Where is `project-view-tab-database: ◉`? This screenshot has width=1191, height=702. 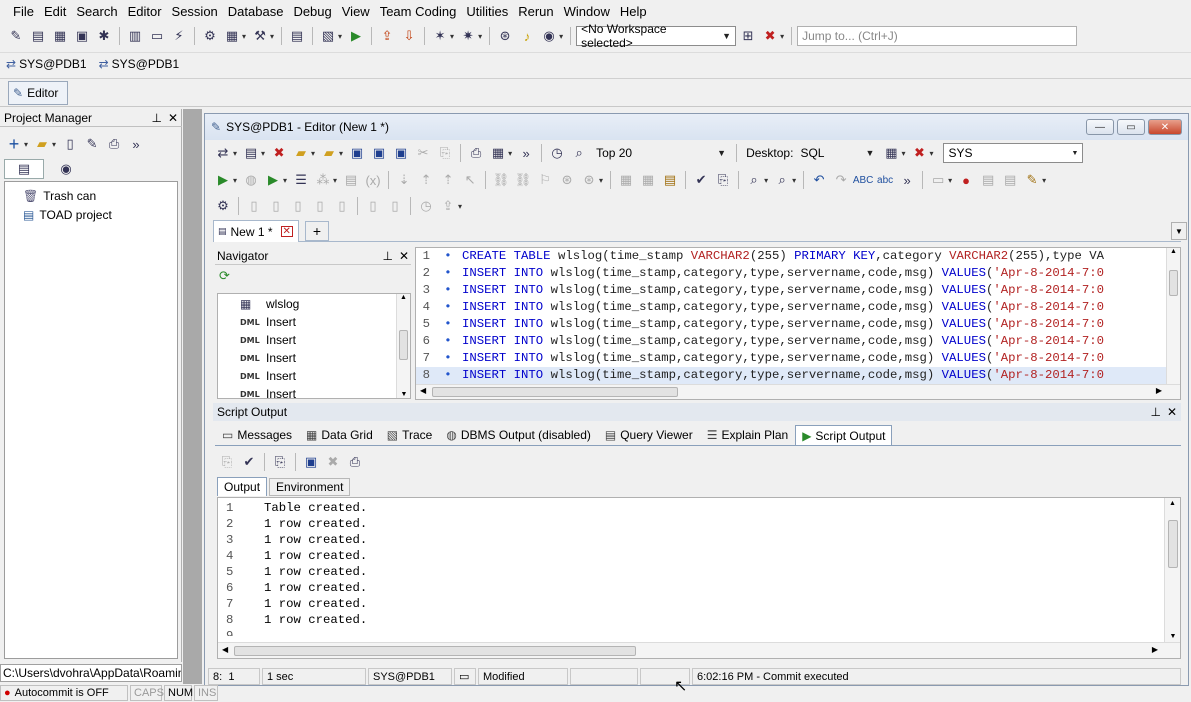 project-view-tab-database: ◉ is located at coordinates (66, 169).